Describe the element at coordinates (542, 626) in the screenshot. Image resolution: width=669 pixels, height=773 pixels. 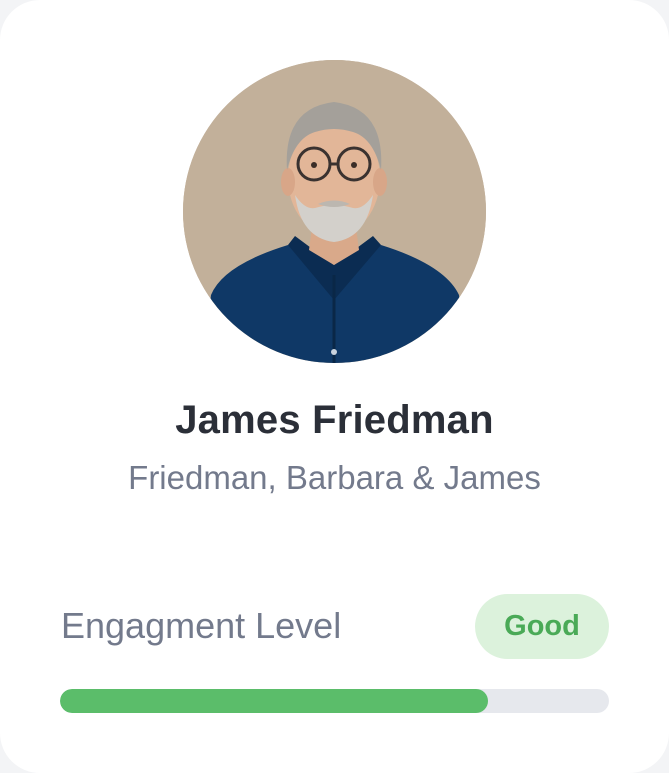
I see `engagement-status-badge: Good` at that location.